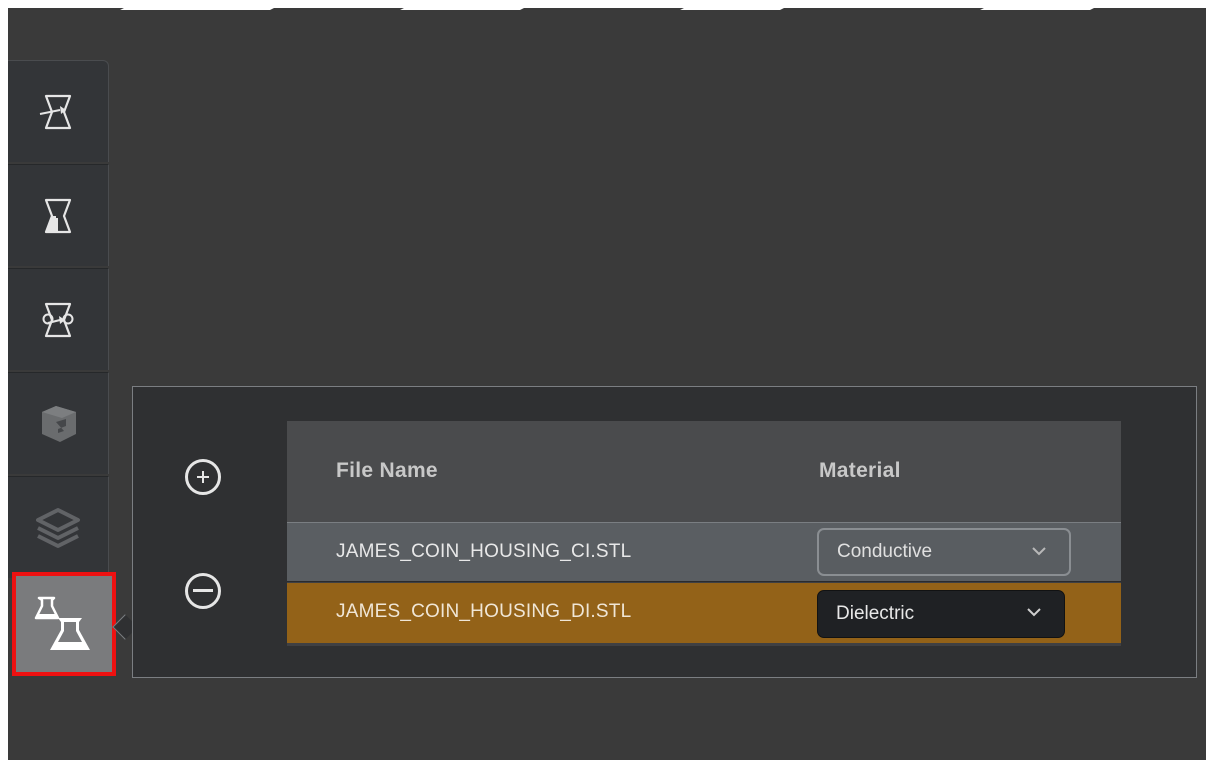  Describe the element at coordinates (203, 591) in the screenshot. I see `remove-file-button` at that location.